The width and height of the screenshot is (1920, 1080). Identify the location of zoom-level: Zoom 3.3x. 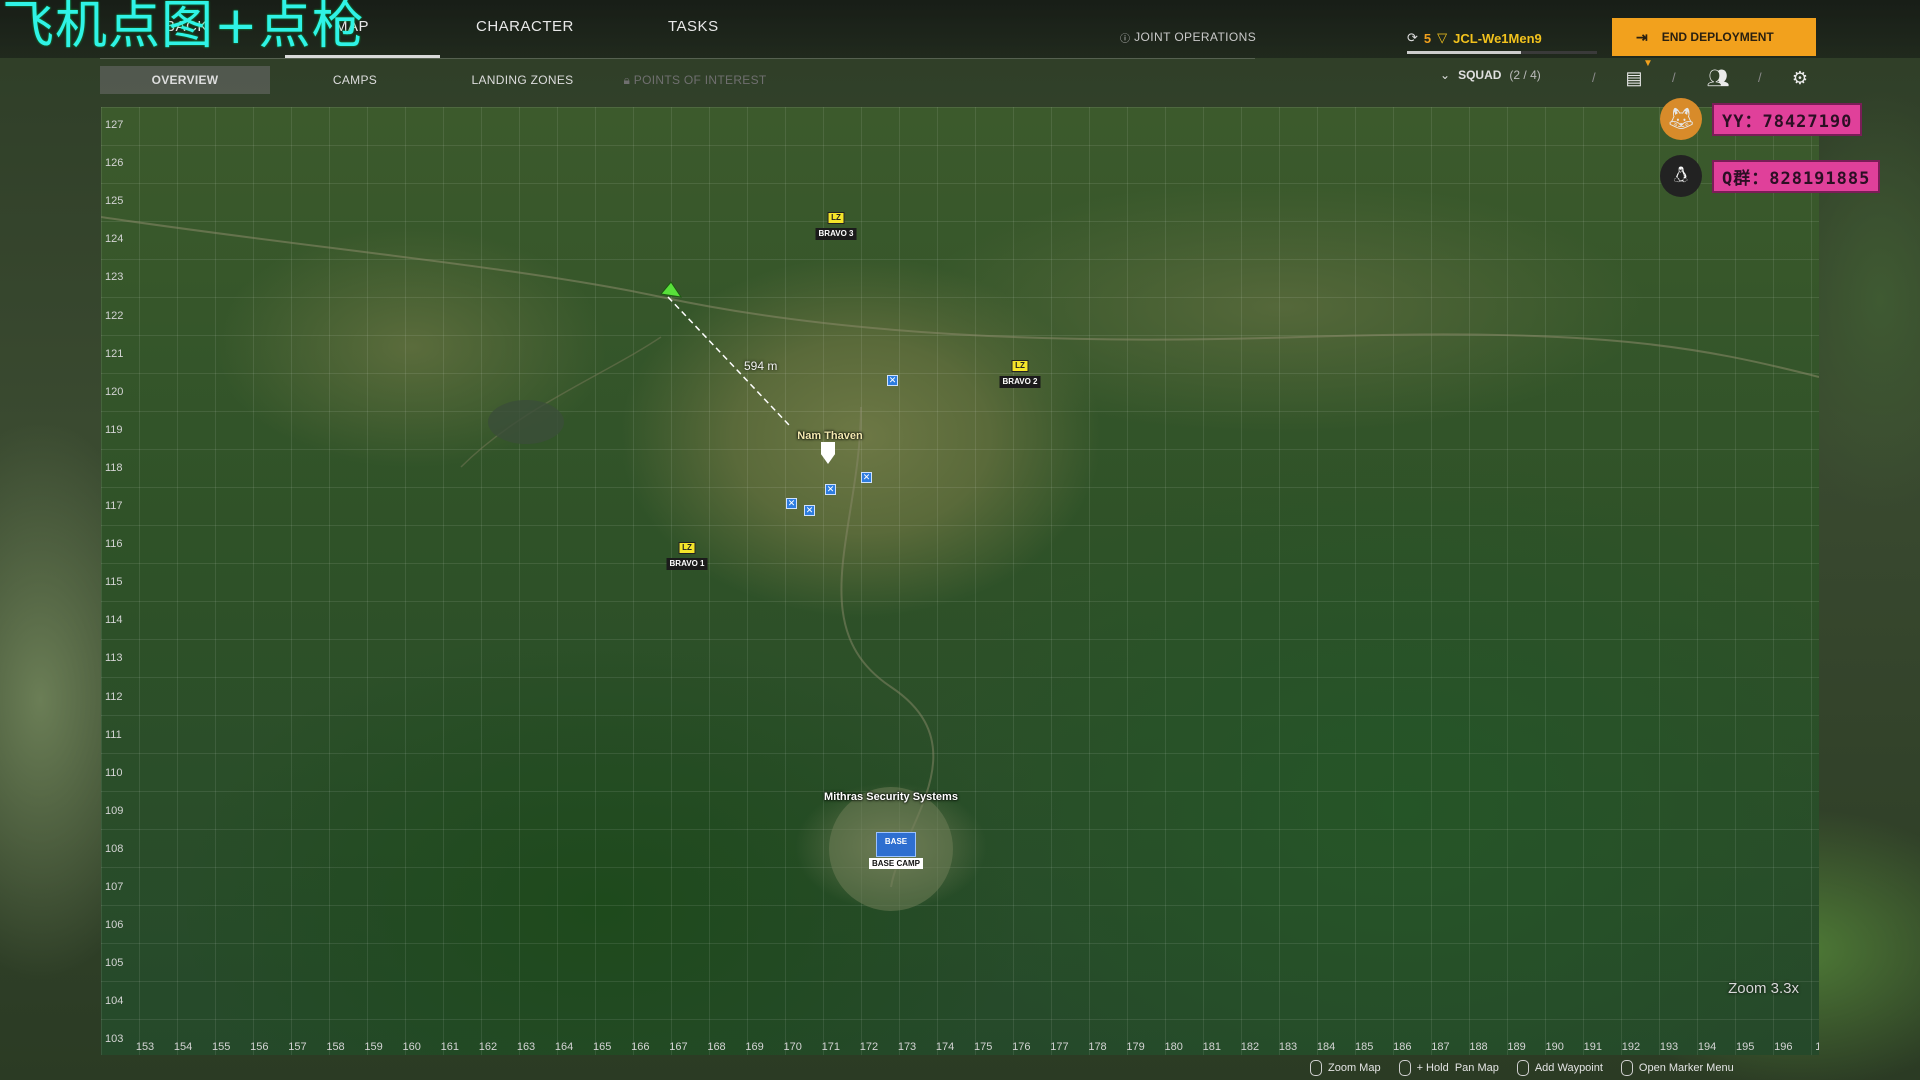
(1763, 988).